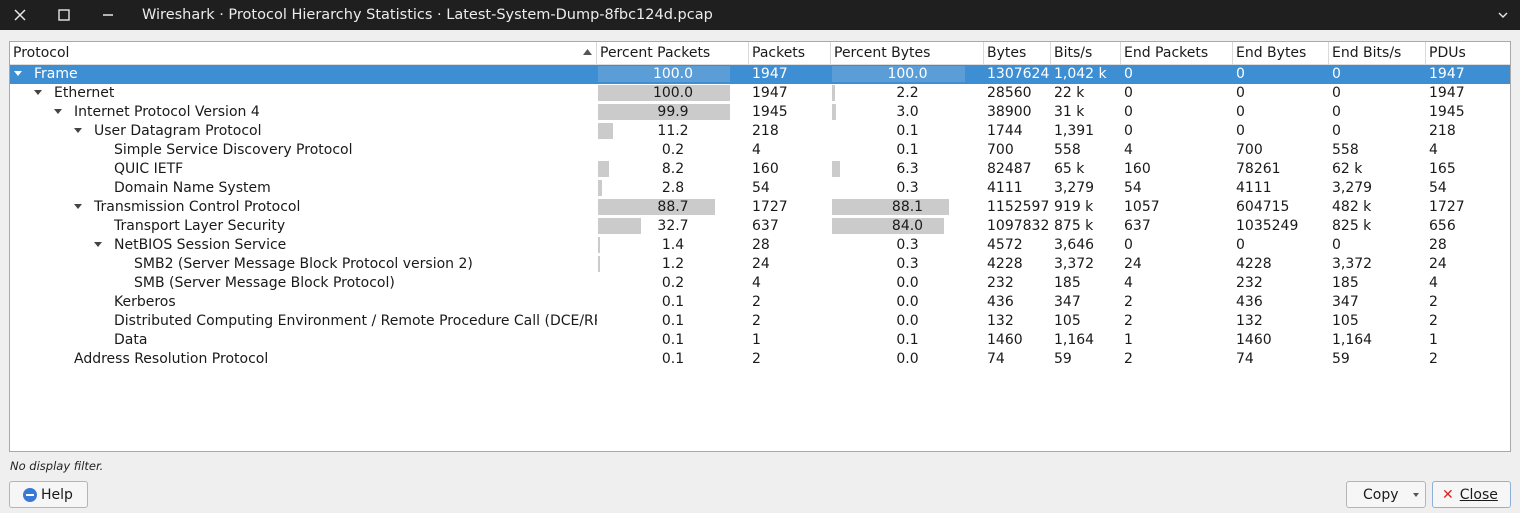 This screenshot has height=513, width=1520. Describe the element at coordinates (1447, 93) in the screenshot. I see `pdus-cell: 1947` at that location.